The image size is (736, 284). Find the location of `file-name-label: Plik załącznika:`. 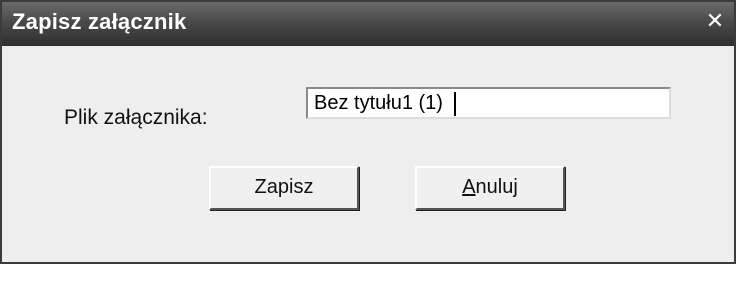

file-name-label: Plik załącznika: is located at coordinates (136, 117).